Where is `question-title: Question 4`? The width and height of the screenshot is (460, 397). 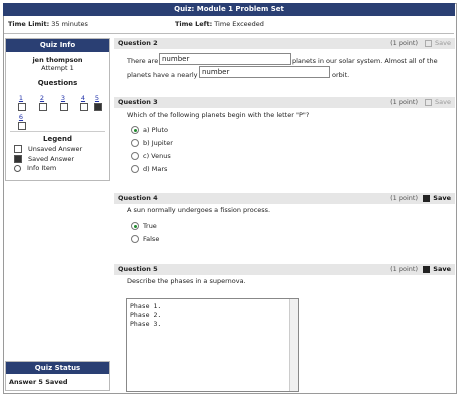
question-title: Question 4 is located at coordinates (138, 198).